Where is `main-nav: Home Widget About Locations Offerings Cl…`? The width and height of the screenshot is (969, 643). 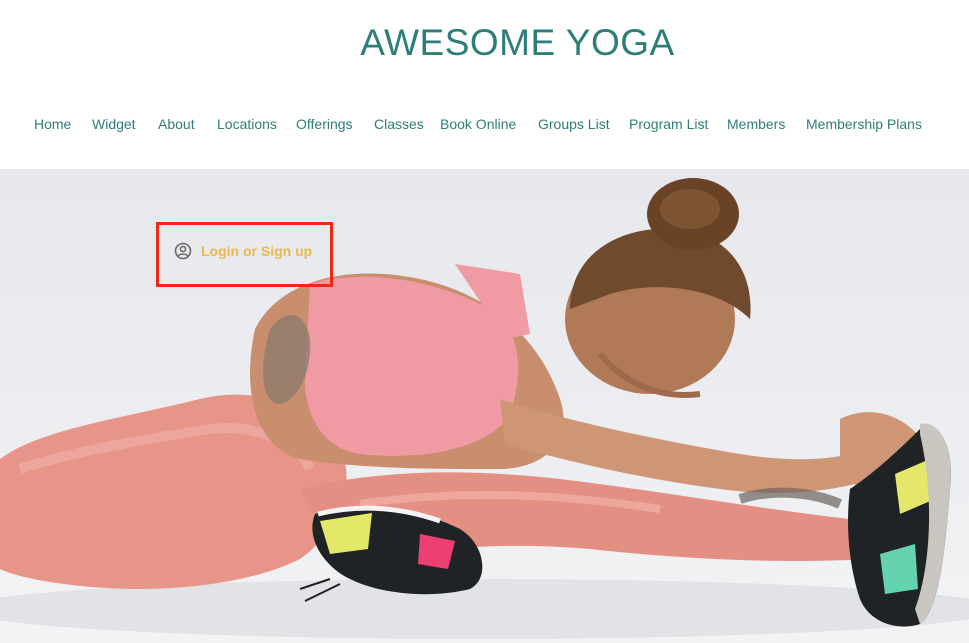
main-nav: Home Widget About Locations Offerings Cl… is located at coordinates (484, 124).